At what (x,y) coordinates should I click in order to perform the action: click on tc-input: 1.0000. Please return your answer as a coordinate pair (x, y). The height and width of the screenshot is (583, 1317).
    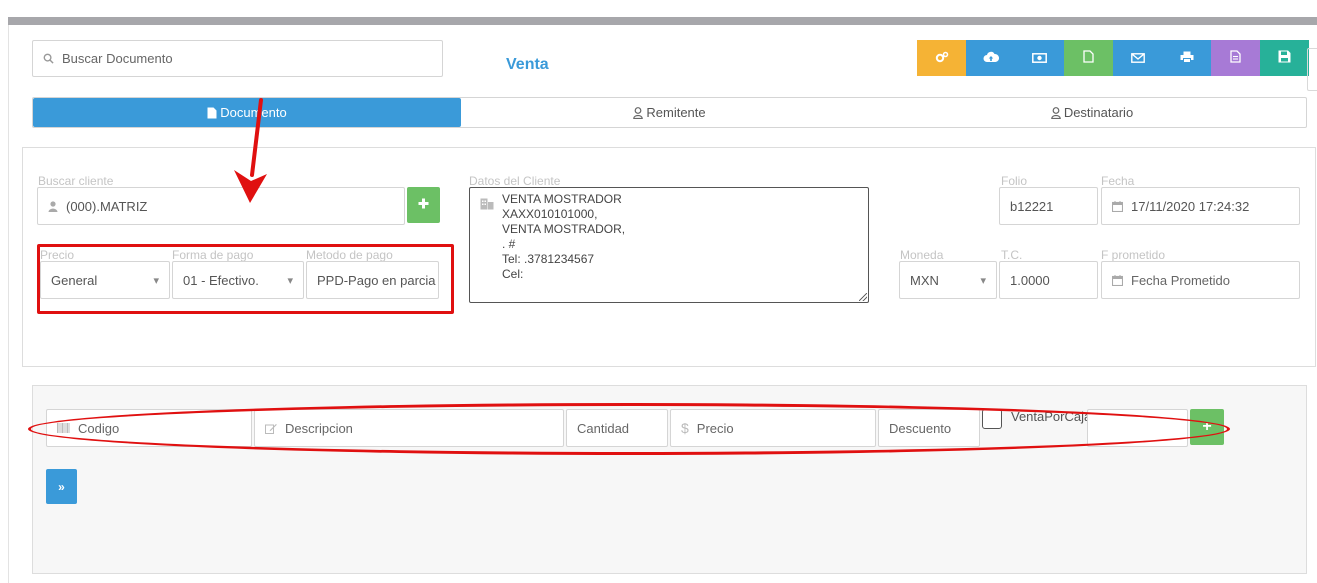
    Looking at the image, I should click on (1048, 280).